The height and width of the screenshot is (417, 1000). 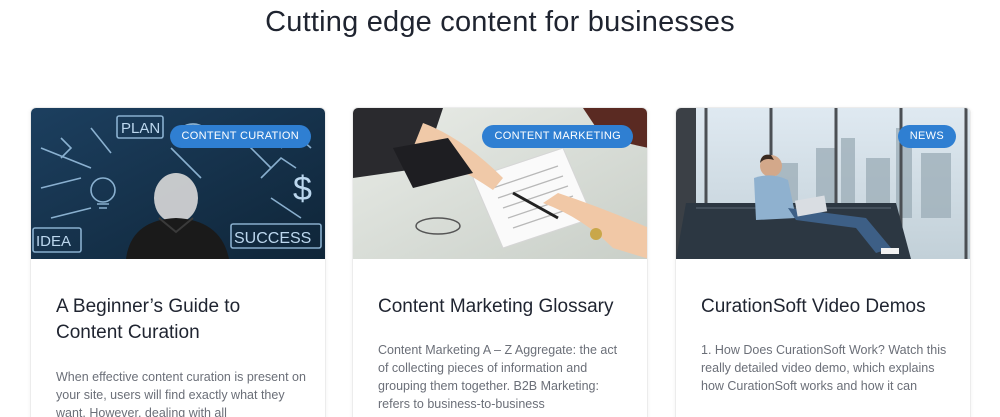 I want to click on post-title: A Beginner’s Guide to Content Curation, so click(x=181, y=320).